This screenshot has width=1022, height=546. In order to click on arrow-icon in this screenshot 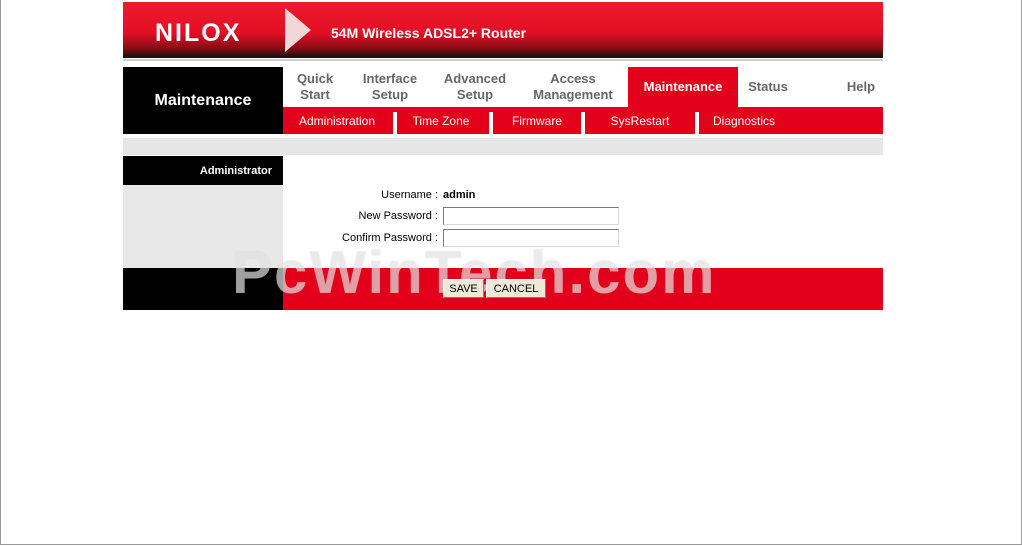, I will do `click(298, 30)`.